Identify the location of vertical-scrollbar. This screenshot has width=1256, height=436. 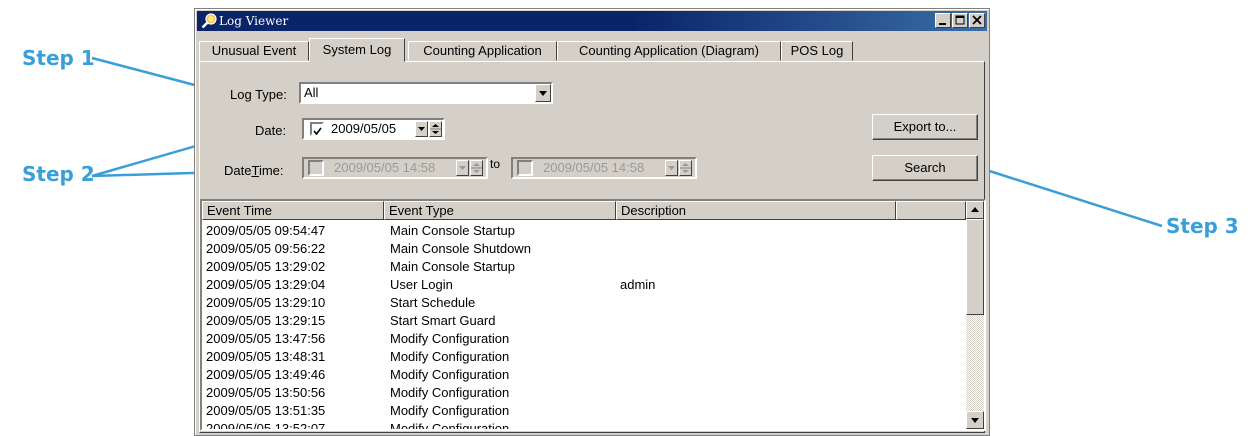
(975, 315).